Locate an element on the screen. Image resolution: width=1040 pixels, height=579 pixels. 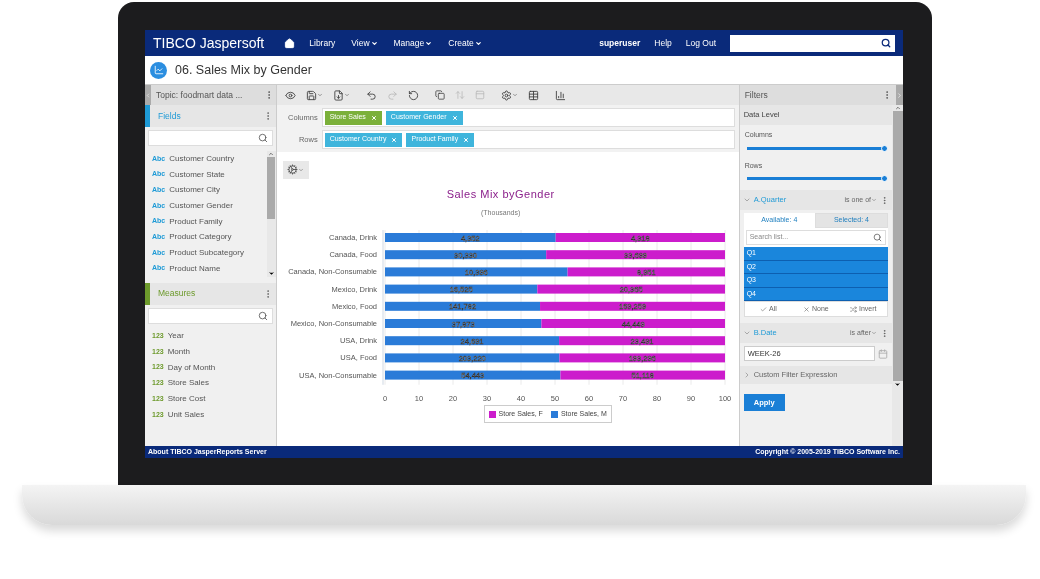
x-icon is located at coordinates (806, 309).